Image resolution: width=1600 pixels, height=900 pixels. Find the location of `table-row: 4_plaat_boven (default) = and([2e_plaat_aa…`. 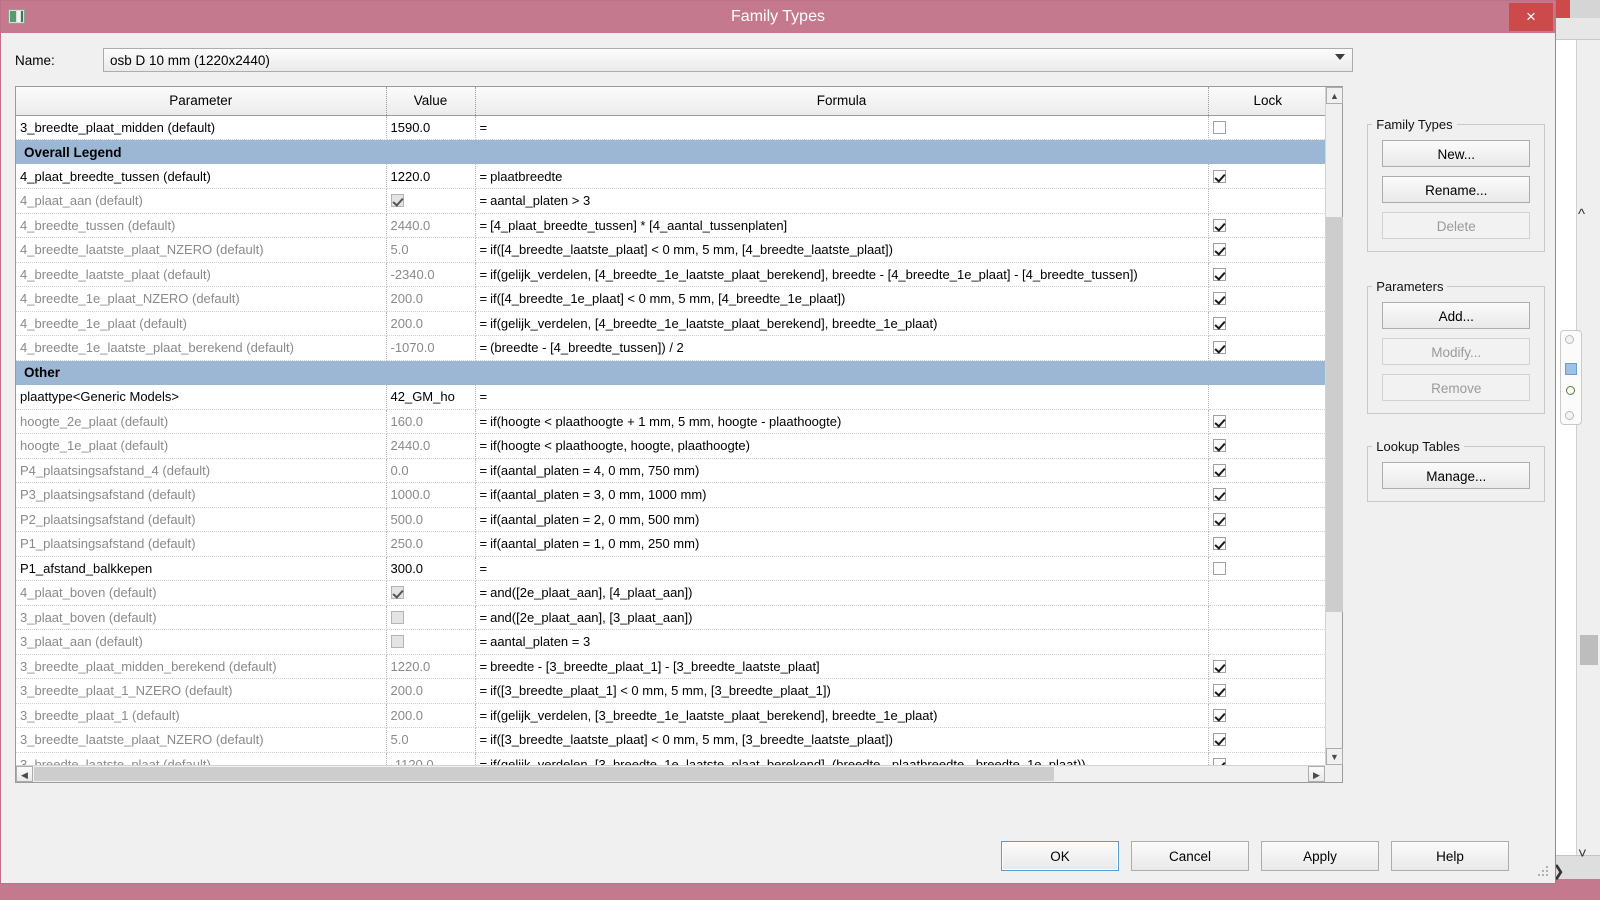

table-row: 4_plaat_boven (default) = and([2e_plaat_aa… is located at coordinates (670, 593).